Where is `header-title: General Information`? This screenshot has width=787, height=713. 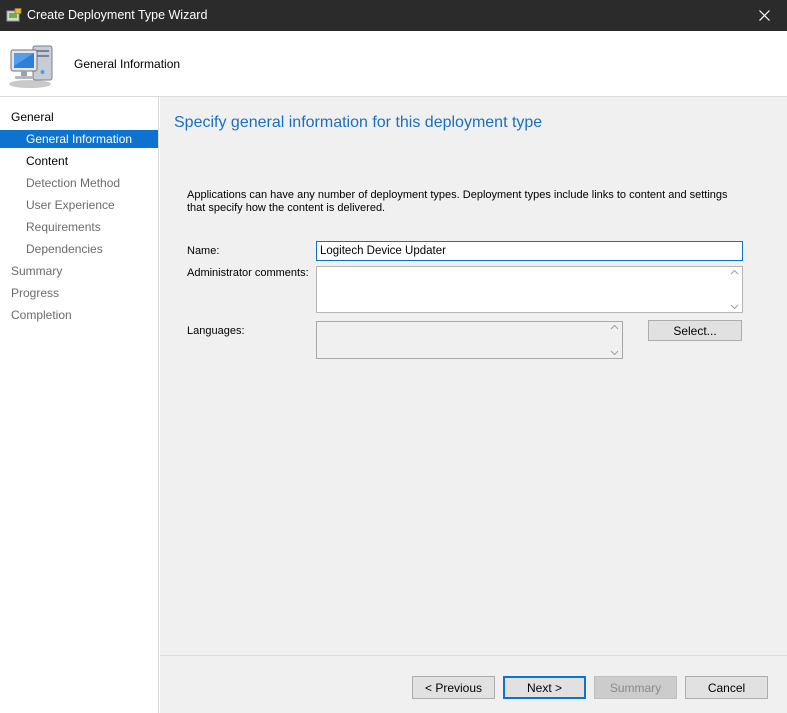 header-title: General Information is located at coordinates (127, 64).